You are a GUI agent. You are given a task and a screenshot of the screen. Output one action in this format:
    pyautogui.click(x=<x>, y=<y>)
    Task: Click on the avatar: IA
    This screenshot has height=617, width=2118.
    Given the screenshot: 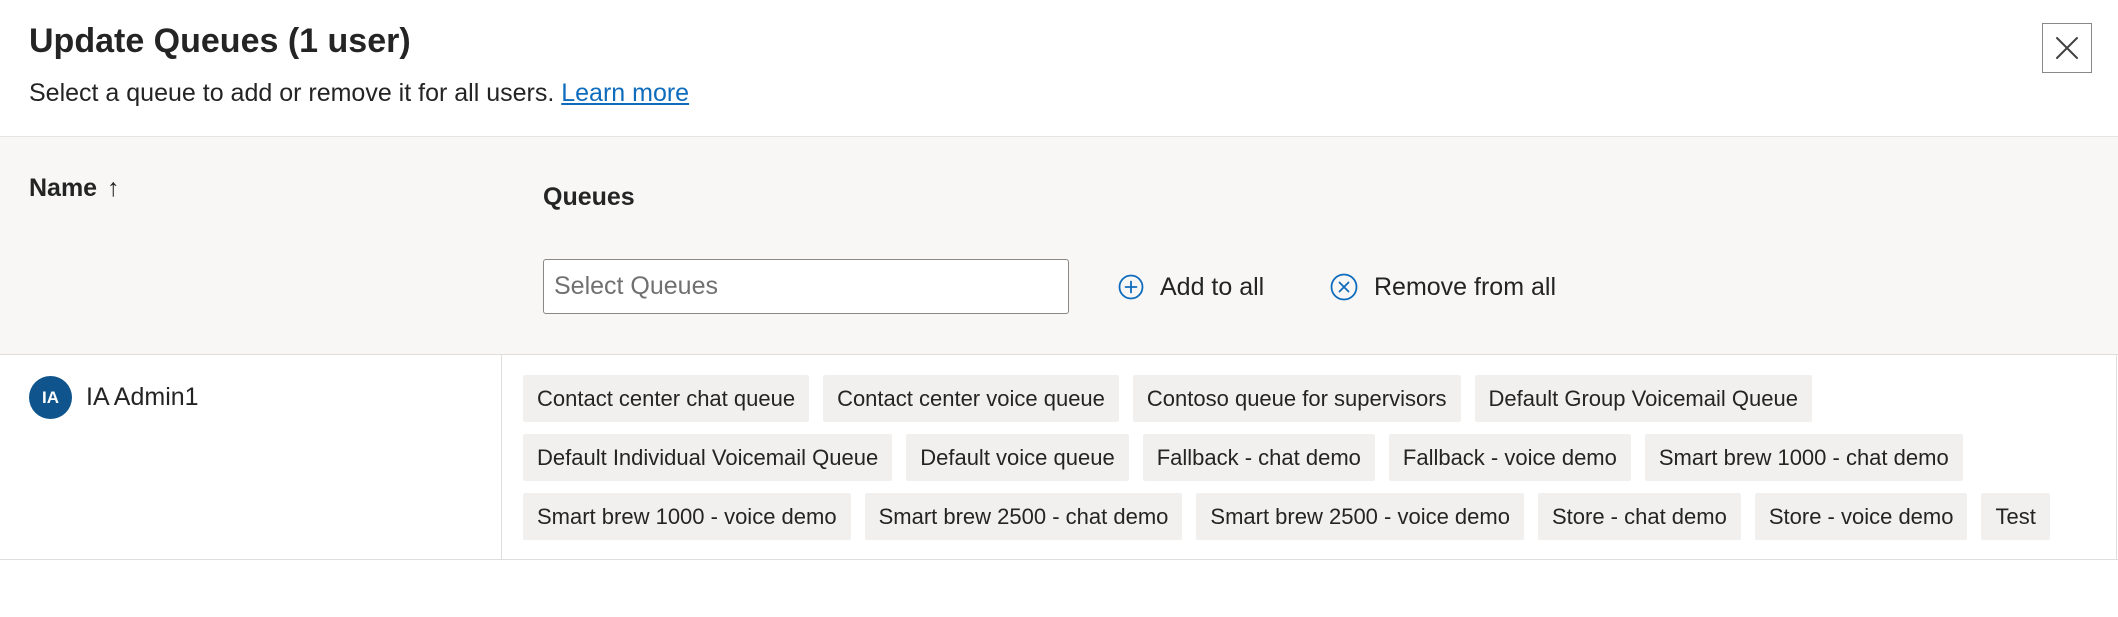 What is the action you would take?
    pyautogui.click(x=50, y=397)
    